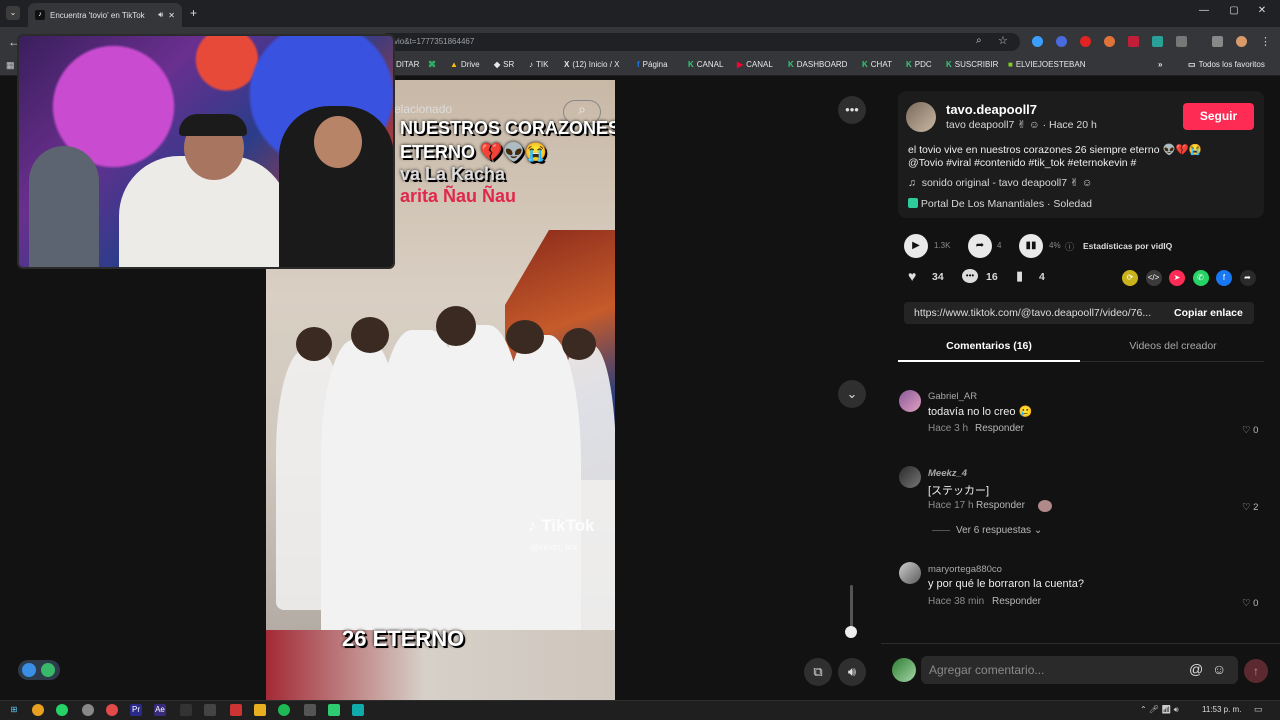  I want to click on info-icon: ⓘ, so click(1069, 246).